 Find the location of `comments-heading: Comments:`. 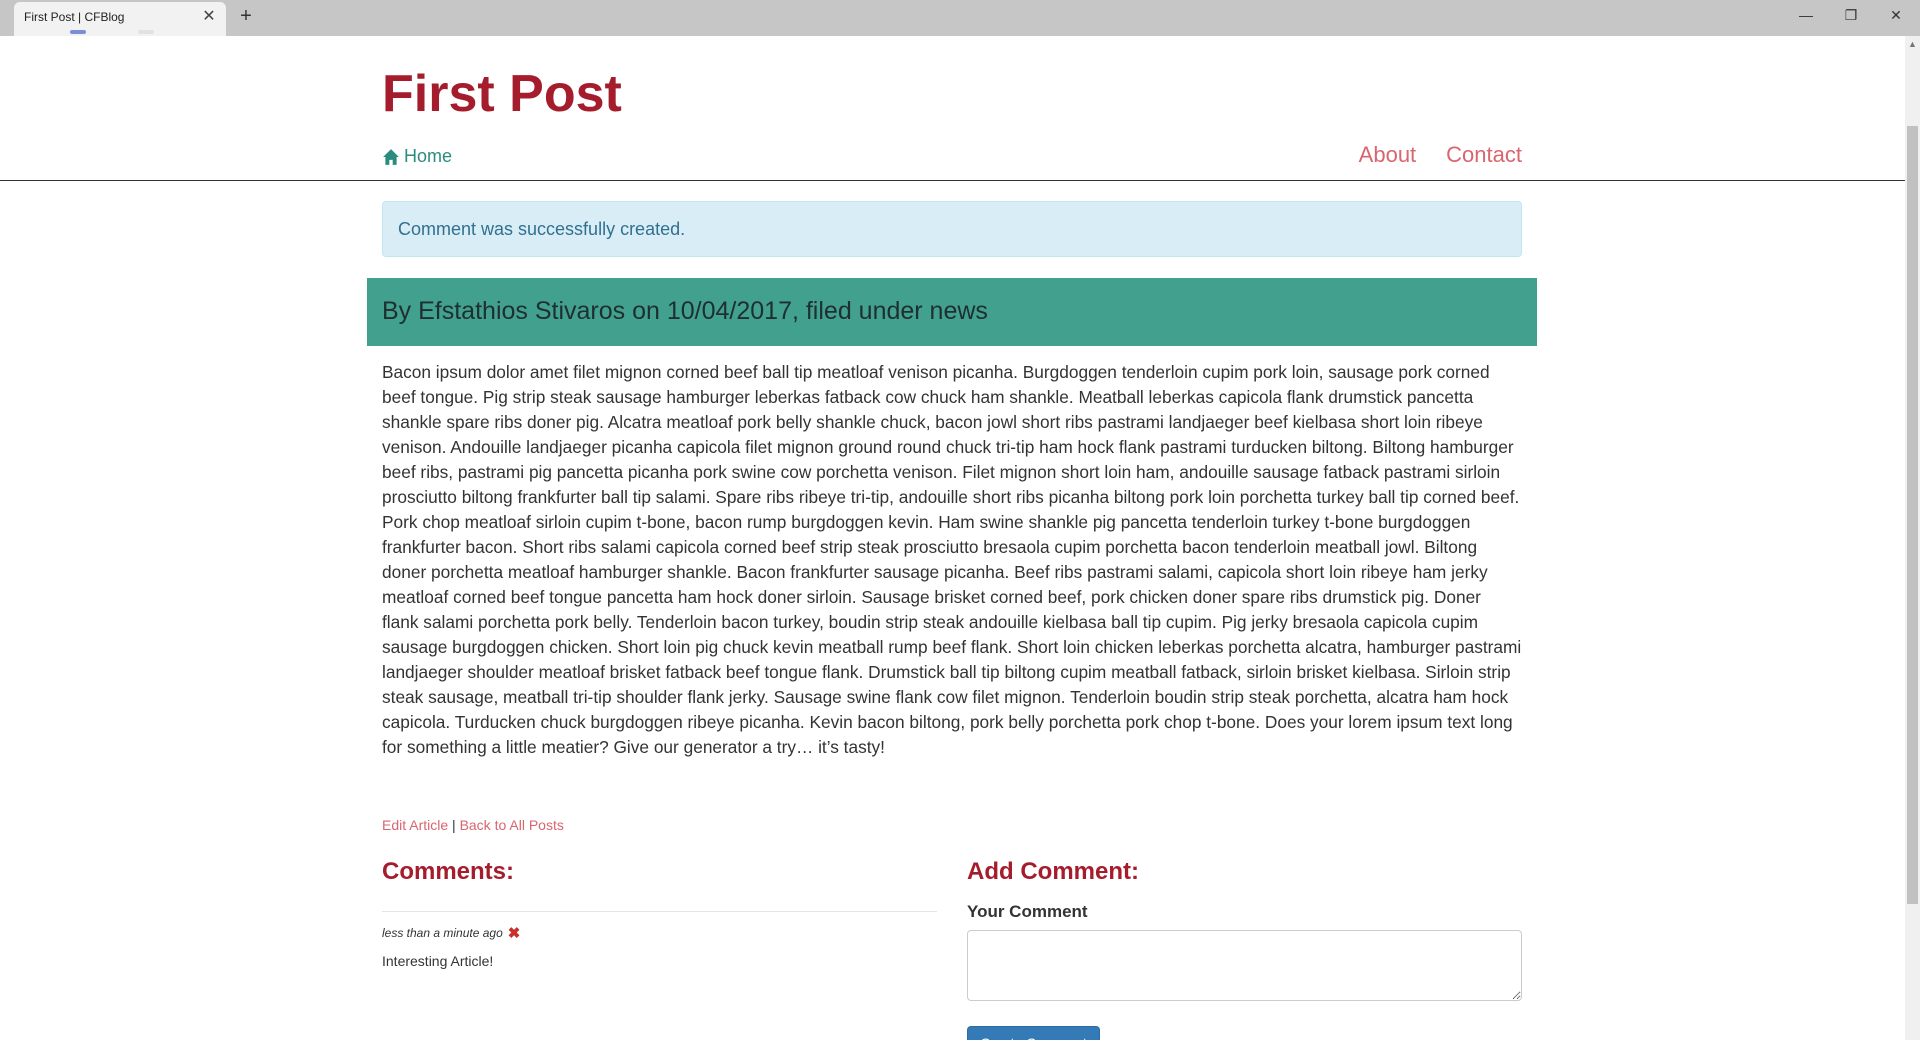

comments-heading: Comments: is located at coordinates (448, 871).